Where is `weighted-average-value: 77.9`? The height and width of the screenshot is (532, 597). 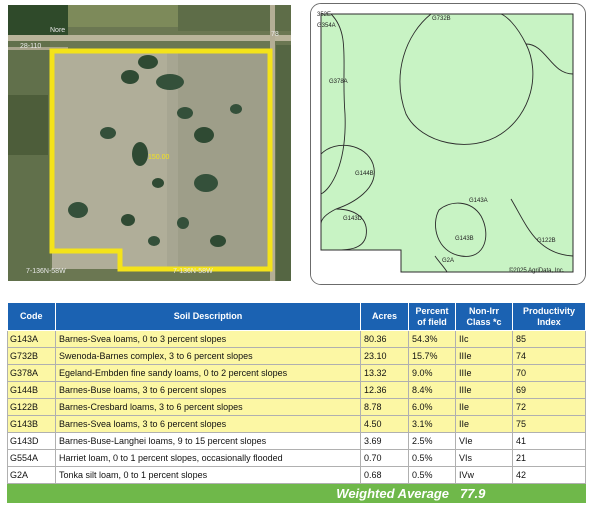
weighted-average-value: 77.9 is located at coordinates (520, 493).